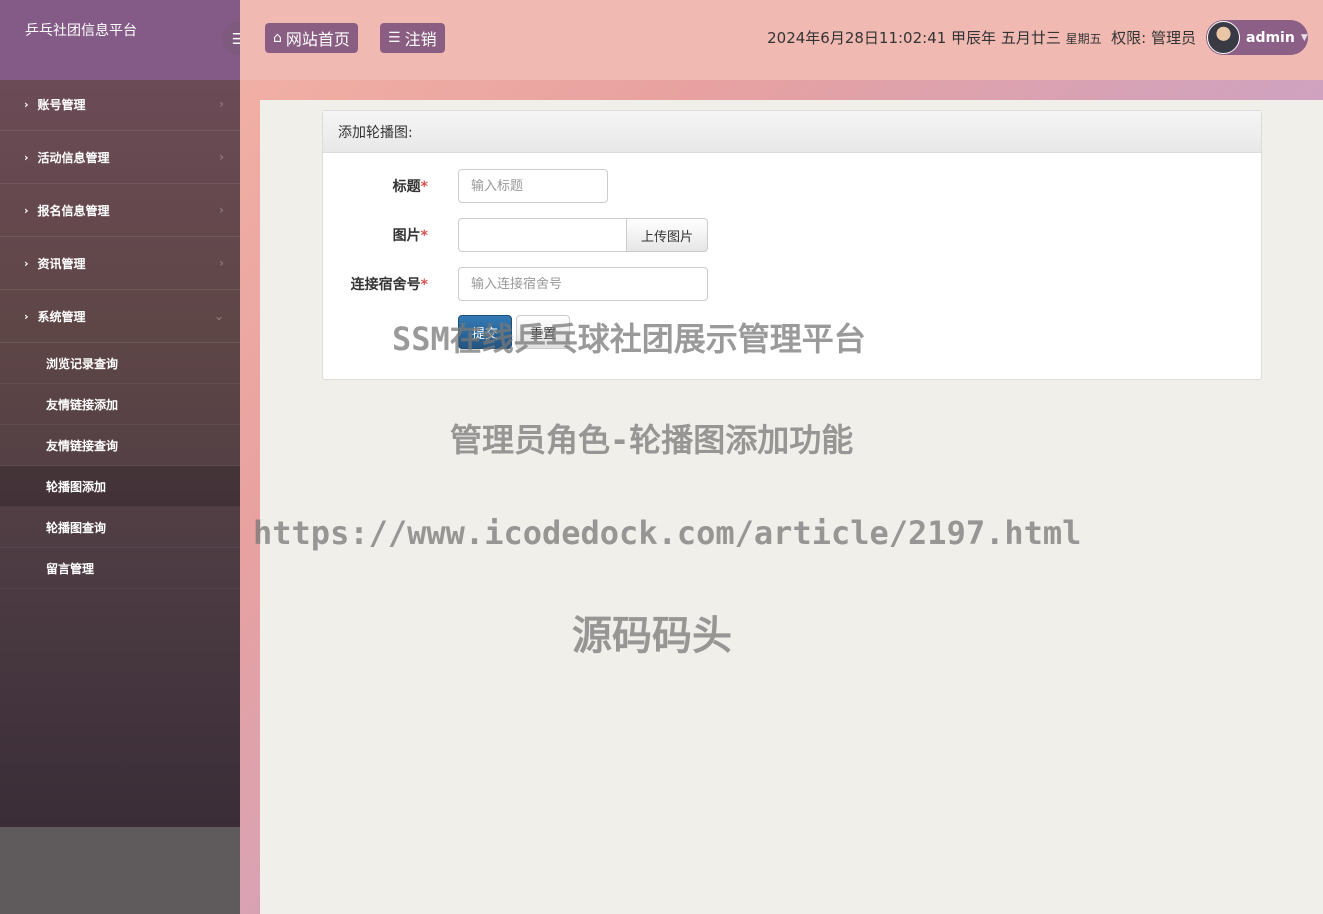 This screenshot has height=914, width=1323. Describe the element at coordinates (914, 38) in the screenshot. I see `datetime-text: 2024年6月28日11:02:41 甲辰年 五月廿三` at that location.